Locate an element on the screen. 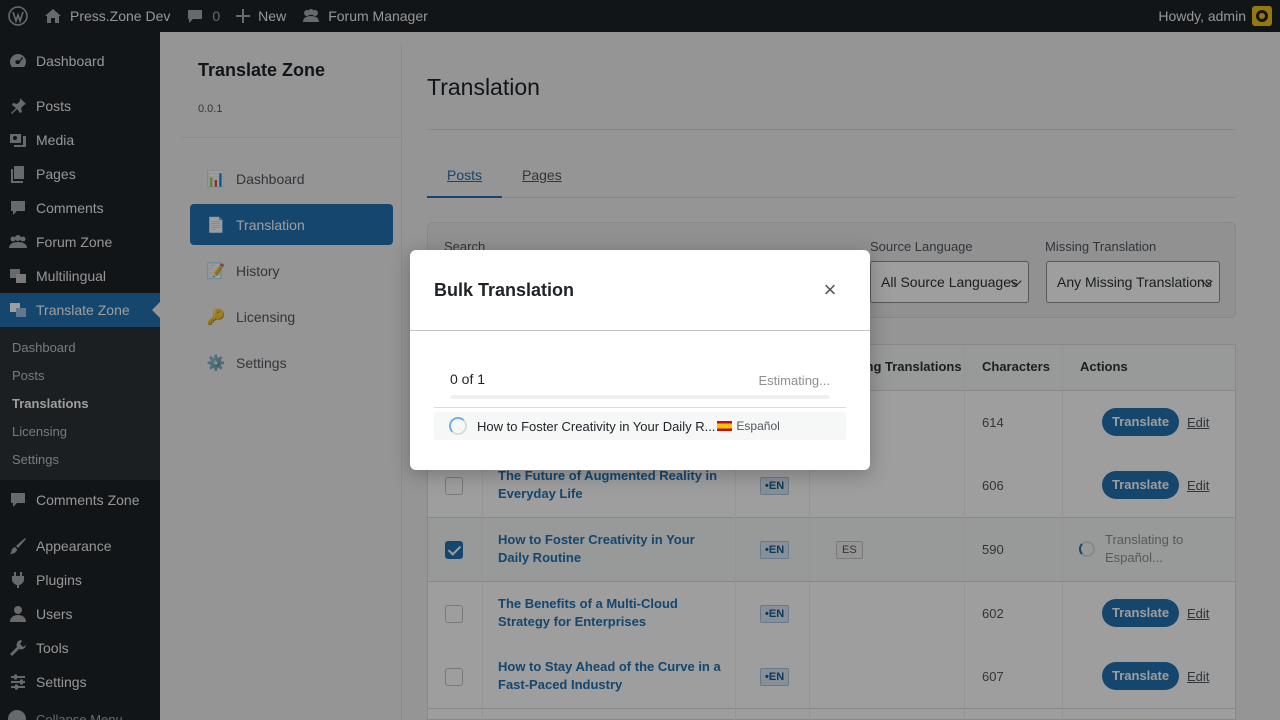 This screenshot has height=720, width=1280. progress-count: 0 of 1 is located at coordinates (468, 379).